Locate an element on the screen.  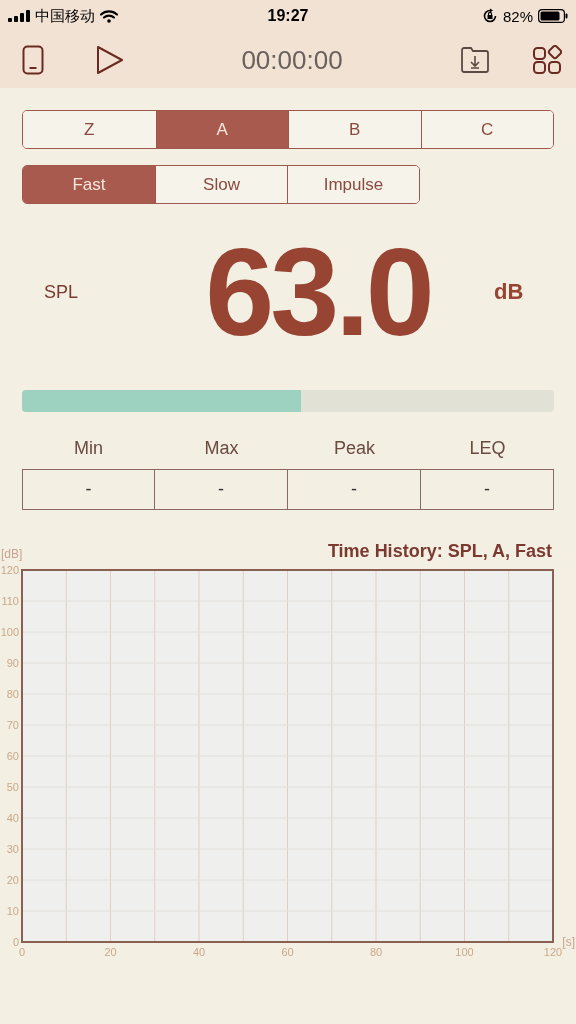
chart-title: Time History: SPL, A, Fast is located at coordinates (439, 551).